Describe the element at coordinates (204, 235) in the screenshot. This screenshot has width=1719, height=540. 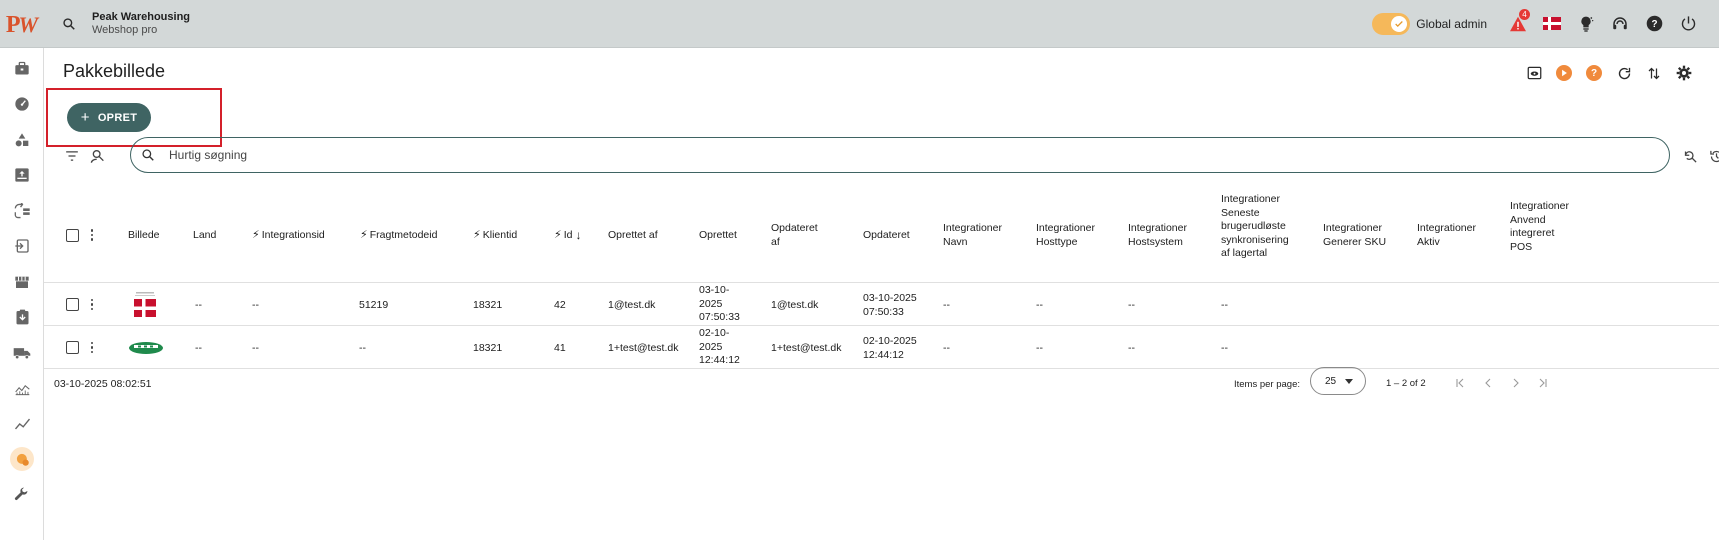
I see `col-land: Land` at that location.